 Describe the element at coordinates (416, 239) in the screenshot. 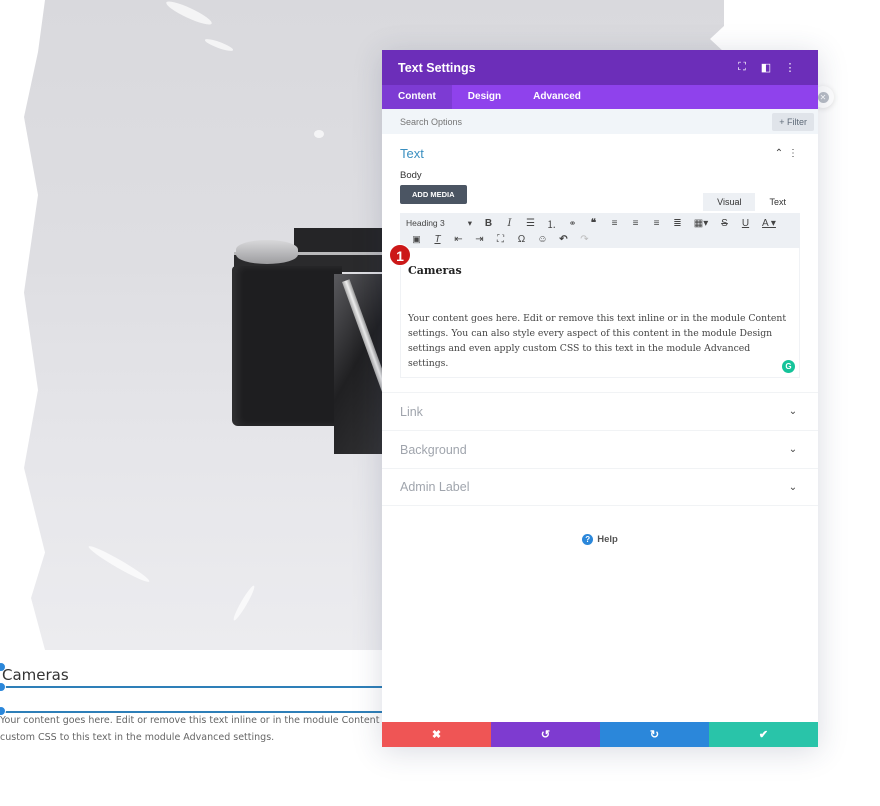

I see `paste-icon: ▣` at that location.